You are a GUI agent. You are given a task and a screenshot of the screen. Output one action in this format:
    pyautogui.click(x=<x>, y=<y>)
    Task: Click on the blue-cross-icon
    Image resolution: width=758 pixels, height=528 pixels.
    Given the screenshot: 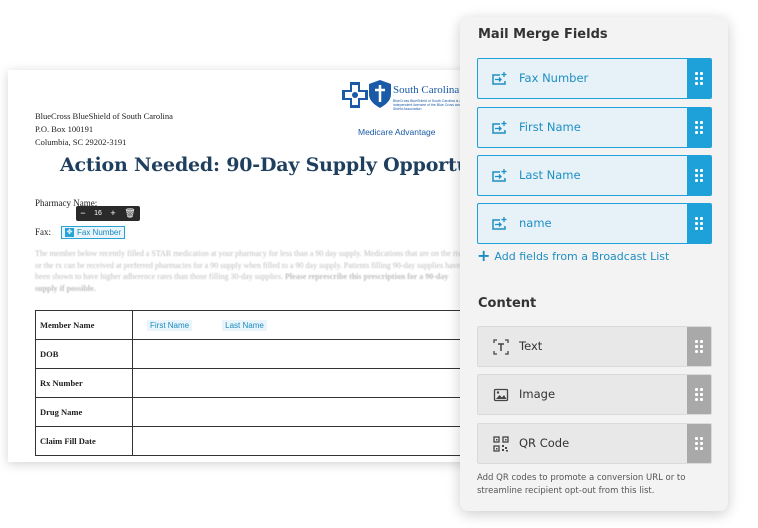 What is the action you would take?
    pyautogui.click(x=355, y=95)
    